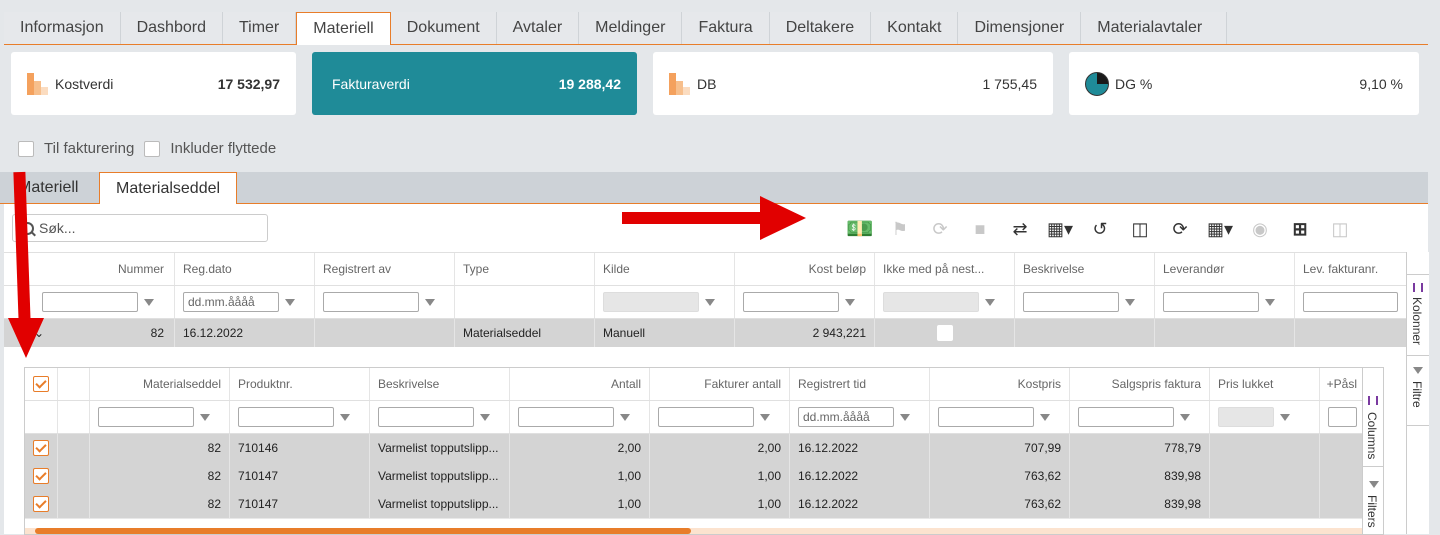 This screenshot has width=1440, height=535. Describe the element at coordinates (664, 269) in the screenshot. I see `col-header-kilde: Kilde` at that location.